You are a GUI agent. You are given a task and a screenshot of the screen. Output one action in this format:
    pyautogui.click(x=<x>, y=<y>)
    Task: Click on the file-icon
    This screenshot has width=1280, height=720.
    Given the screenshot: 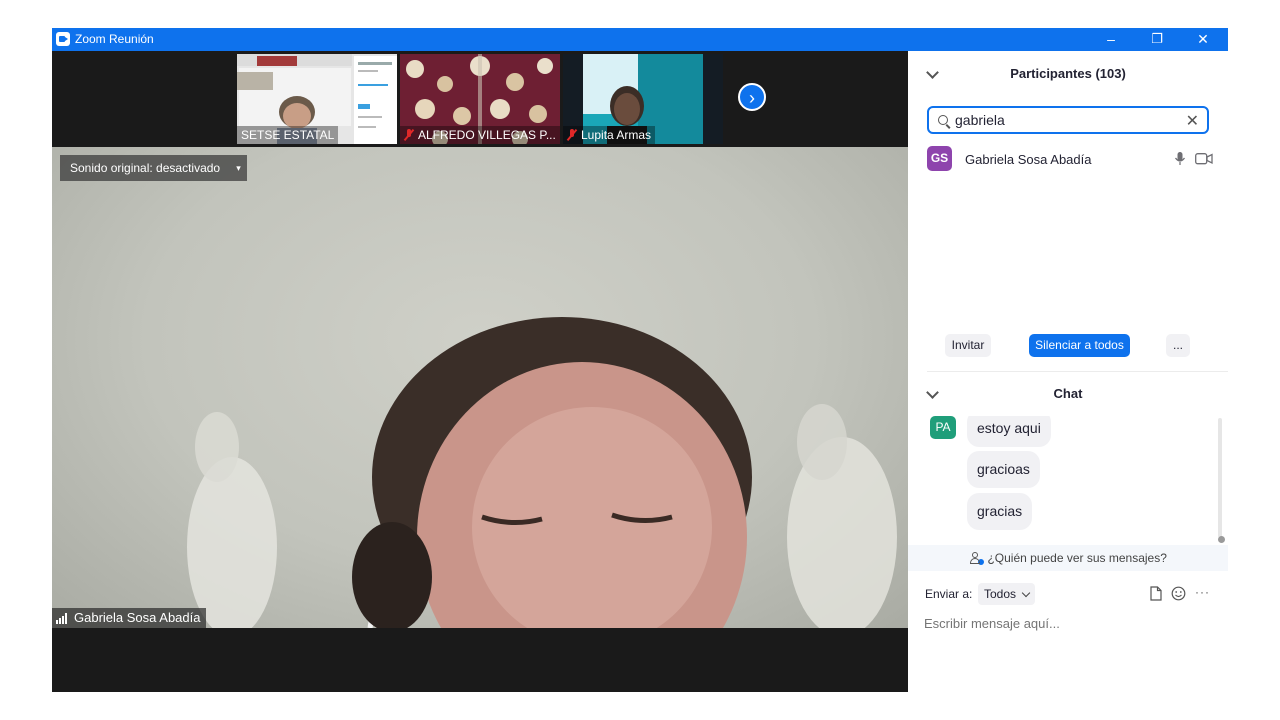 What is the action you would take?
    pyautogui.click(x=1156, y=593)
    